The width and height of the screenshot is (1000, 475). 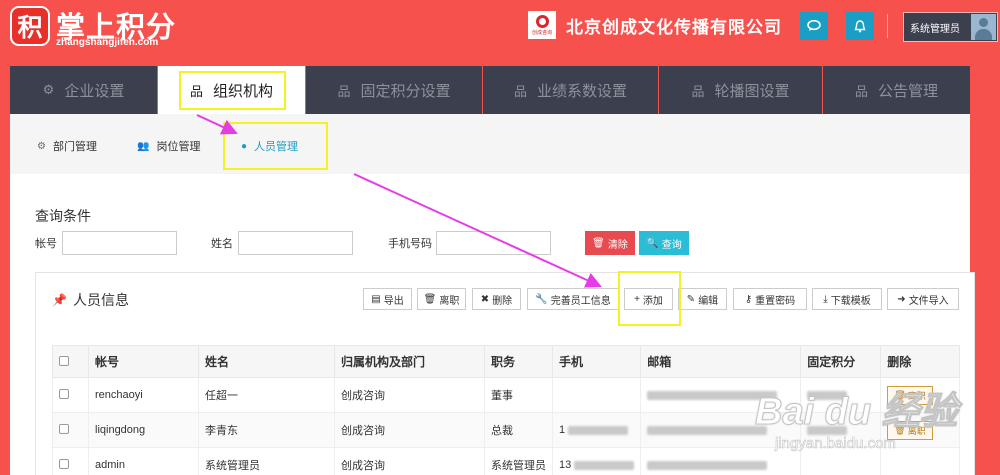 I want to click on user-menu: 系统管理员, so click(x=950, y=27).